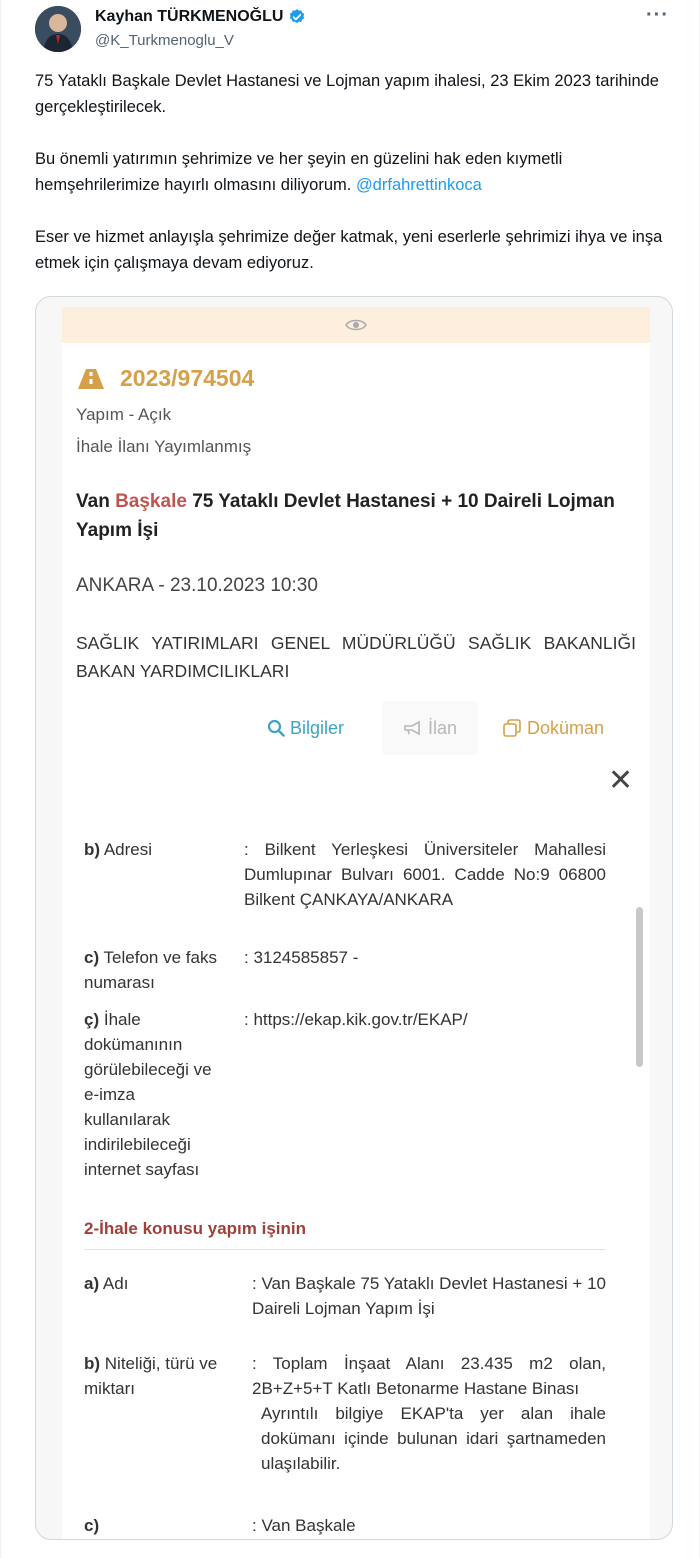 Image resolution: width=700 pixels, height=1558 pixels. I want to click on close-icon: ✕, so click(620, 780).